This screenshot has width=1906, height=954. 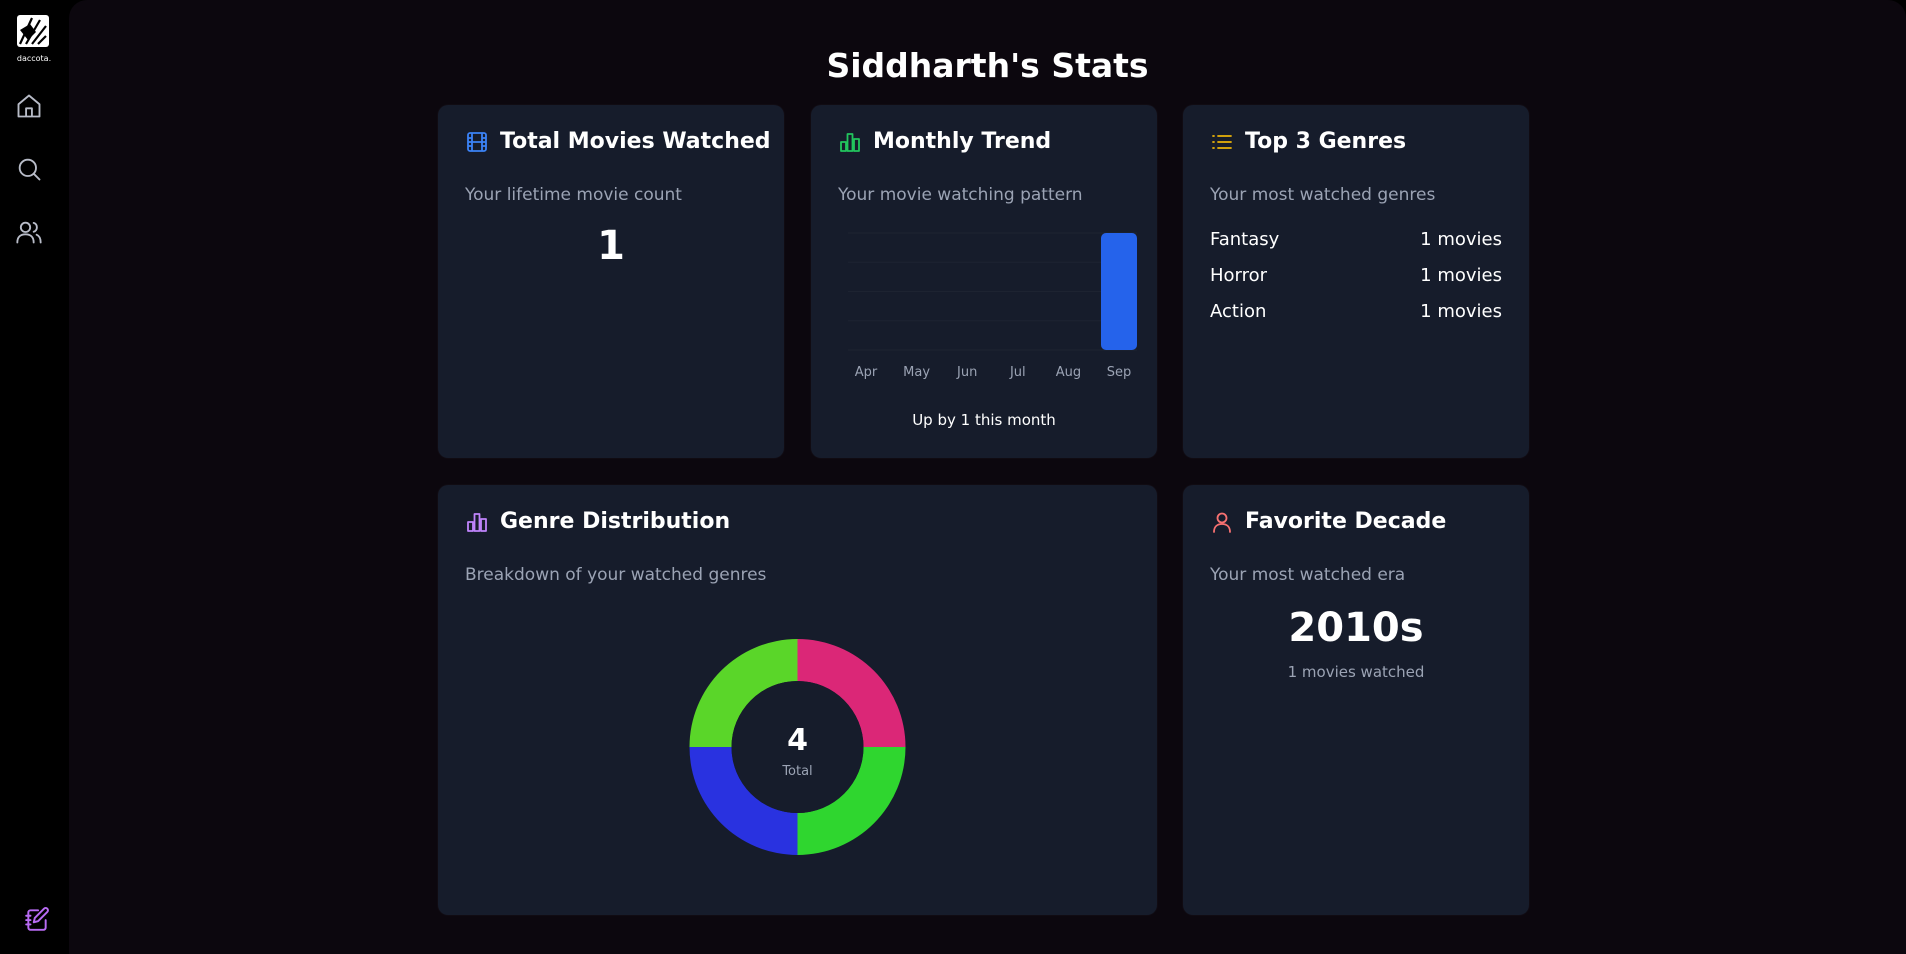 What do you see at coordinates (1245, 239) in the screenshot?
I see `genre-name: Fantasy` at bounding box center [1245, 239].